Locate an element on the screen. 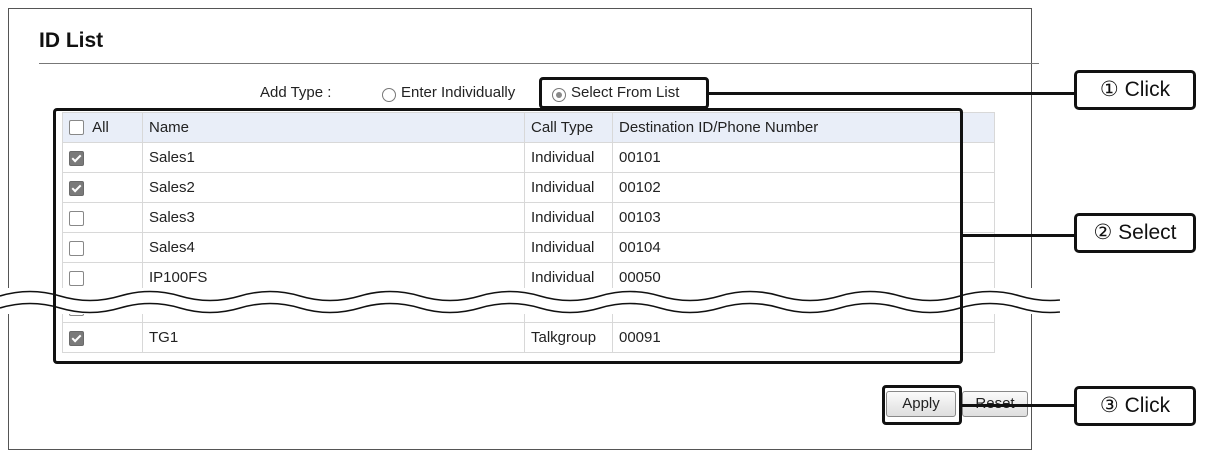 The image size is (1206, 450). panel-title: ID List is located at coordinates (71, 40).